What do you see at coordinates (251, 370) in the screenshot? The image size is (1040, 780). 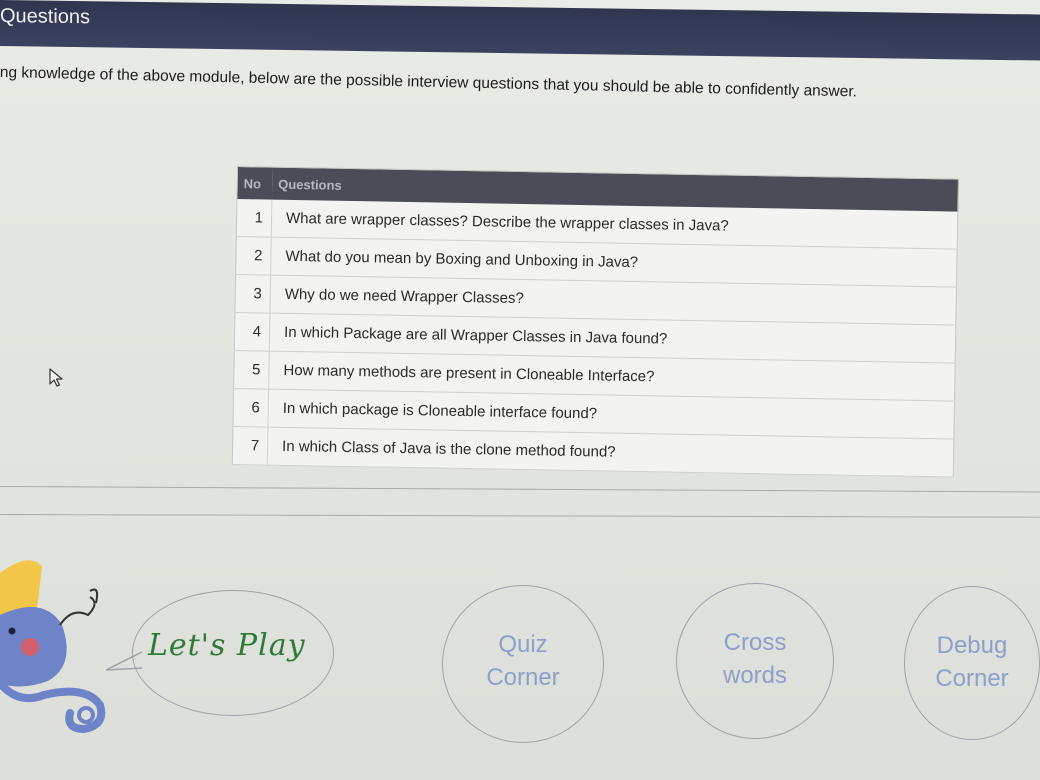 I see `row-number: 5` at bounding box center [251, 370].